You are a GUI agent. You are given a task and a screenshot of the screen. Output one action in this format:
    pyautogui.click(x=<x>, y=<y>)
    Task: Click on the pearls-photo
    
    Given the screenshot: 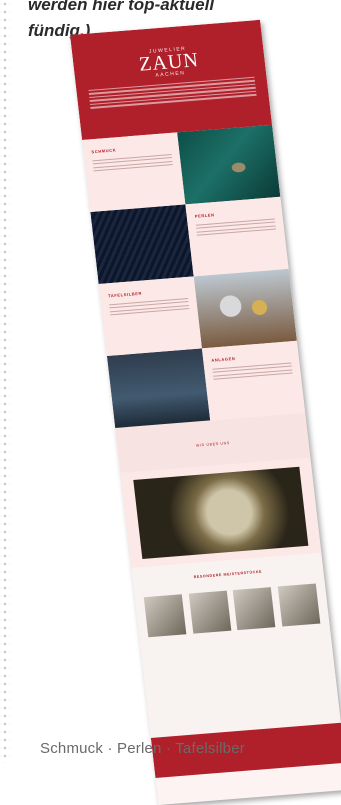 What is the action you would take?
    pyautogui.click(x=142, y=244)
    